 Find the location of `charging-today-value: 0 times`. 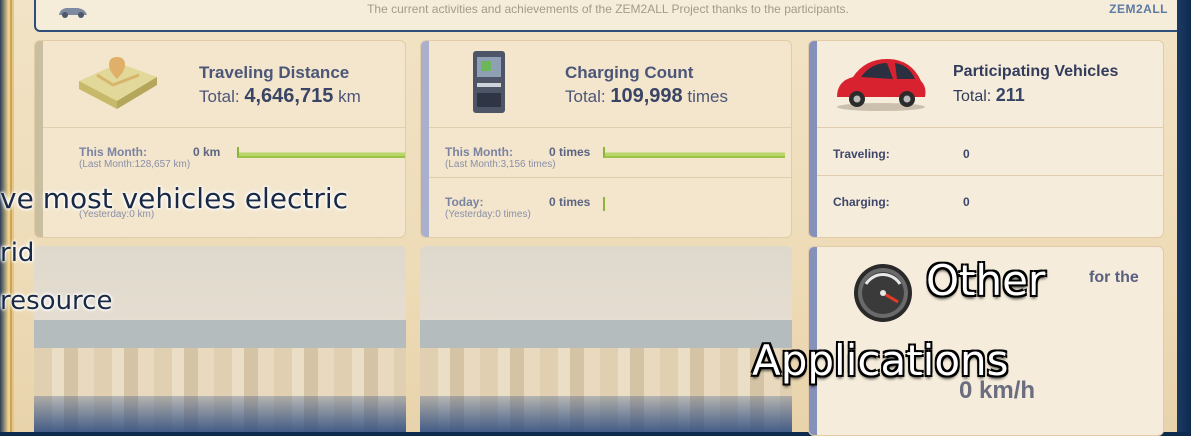

charging-today-value: 0 times is located at coordinates (570, 202).